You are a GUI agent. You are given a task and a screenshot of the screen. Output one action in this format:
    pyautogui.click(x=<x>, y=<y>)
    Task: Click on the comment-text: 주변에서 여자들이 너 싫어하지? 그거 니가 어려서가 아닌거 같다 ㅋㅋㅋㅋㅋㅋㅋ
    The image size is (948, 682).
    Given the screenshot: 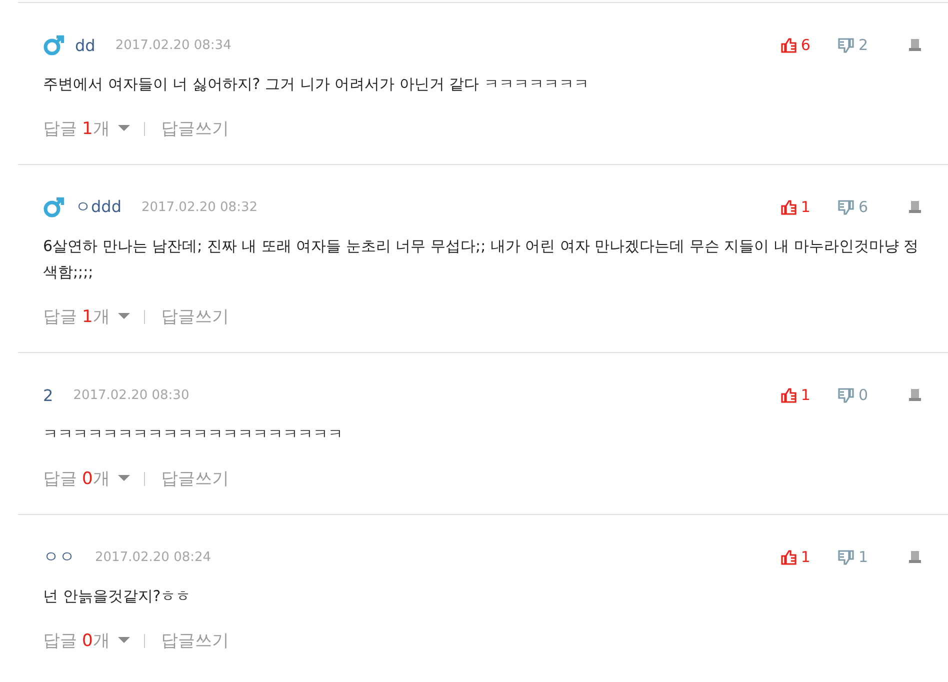 What is the action you would take?
    pyautogui.click(x=316, y=84)
    